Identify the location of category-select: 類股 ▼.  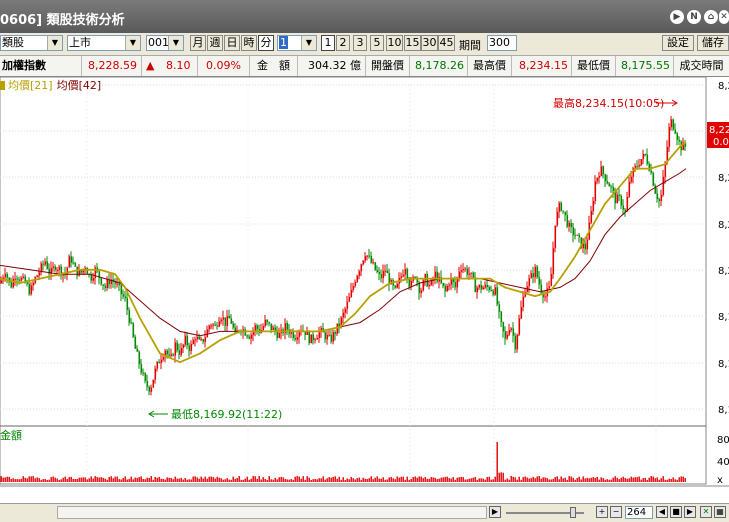
(31, 43).